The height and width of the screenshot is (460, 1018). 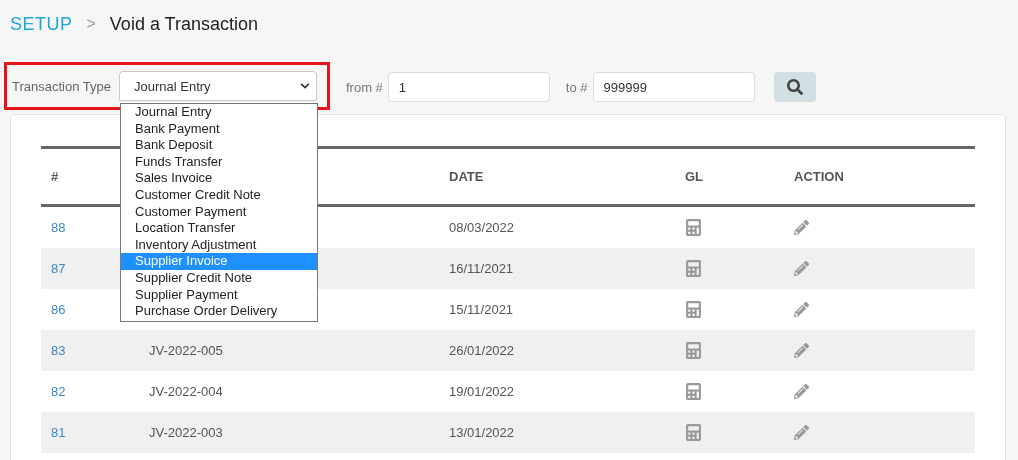 What do you see at coordinates (482, 432) in the screenshot?
I see `table-cell-text: 13/01/2022` at bounding box center [482, 432].